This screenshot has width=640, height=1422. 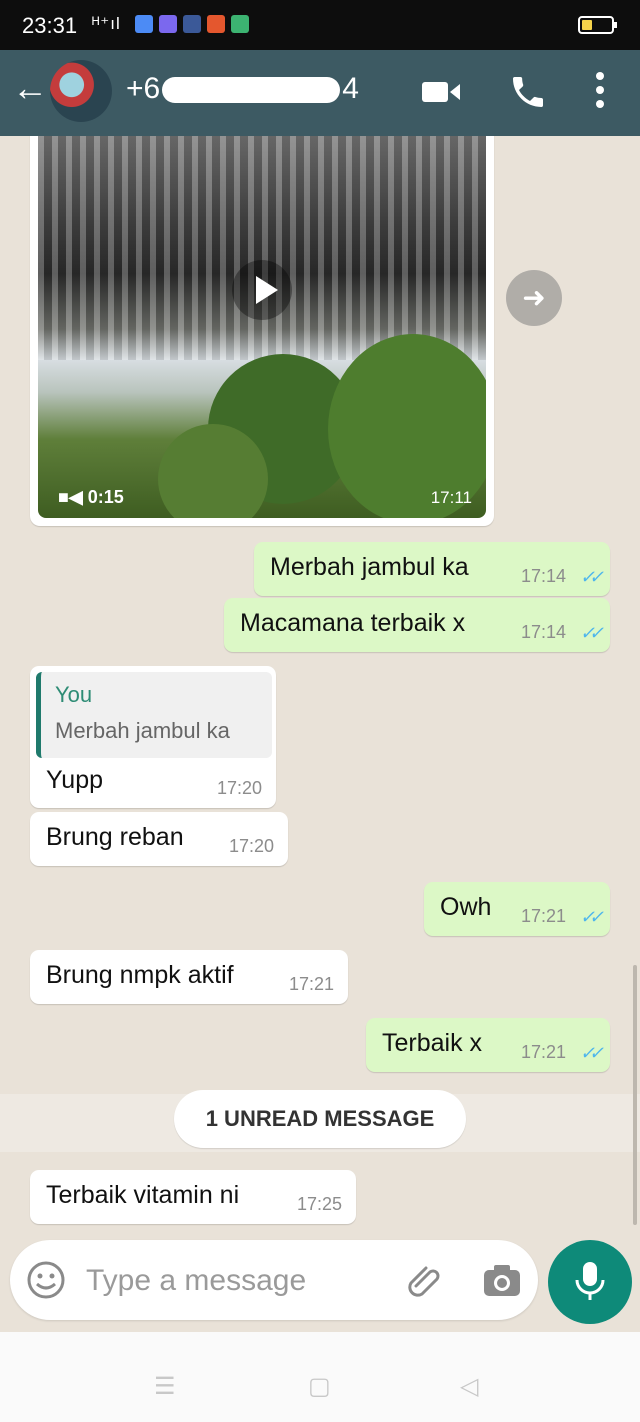 What do you see at coordinates (597, 25) in the screenshot?
I see `battery-icon` at bounding box center [597, 25].